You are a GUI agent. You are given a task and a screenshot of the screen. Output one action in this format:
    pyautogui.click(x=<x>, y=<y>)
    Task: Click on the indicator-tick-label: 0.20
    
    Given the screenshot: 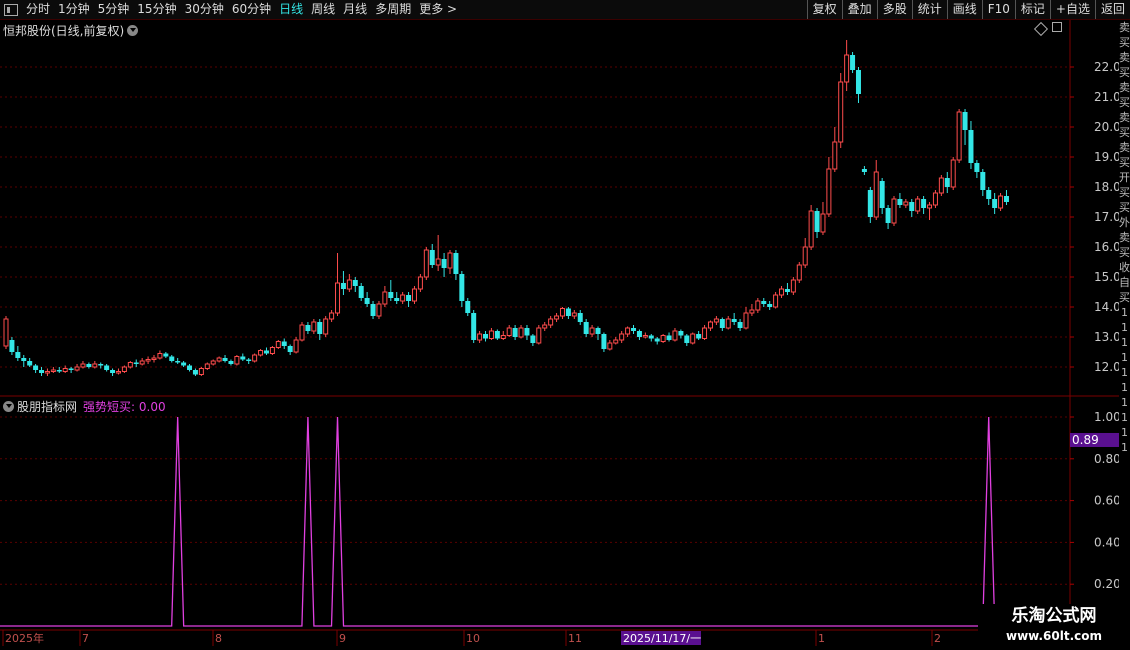 What is the action you would take?
    pyautogui.click(x=1107, y=584)
    